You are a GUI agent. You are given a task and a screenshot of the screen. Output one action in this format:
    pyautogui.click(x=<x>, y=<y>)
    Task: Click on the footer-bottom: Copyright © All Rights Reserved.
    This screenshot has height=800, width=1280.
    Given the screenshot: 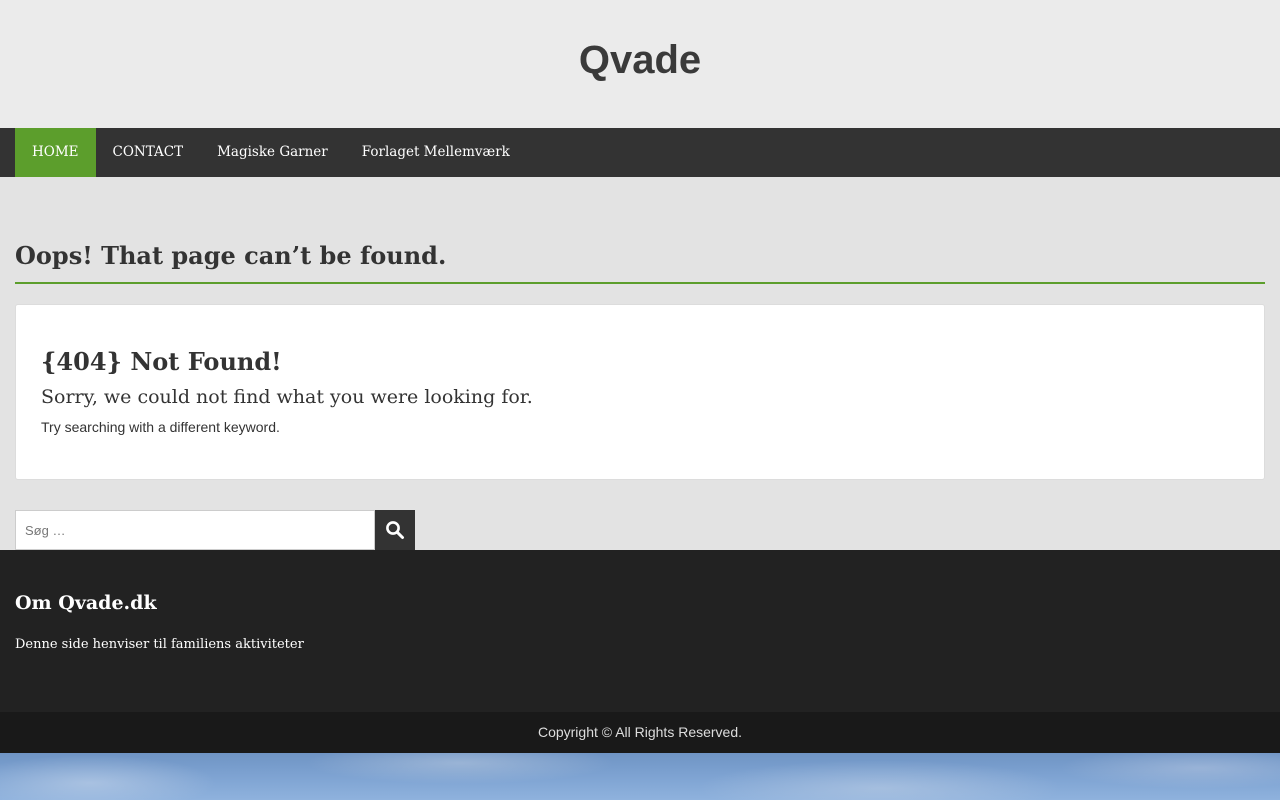 What is the action you would take?
    pyautogui.click(x=640, y=732)
    